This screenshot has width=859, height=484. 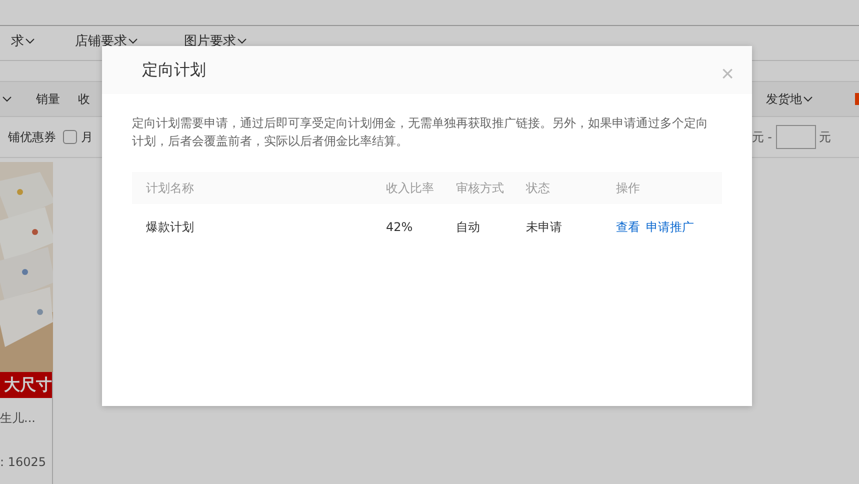 I want to click on price-input, so click(x=796, y=137).